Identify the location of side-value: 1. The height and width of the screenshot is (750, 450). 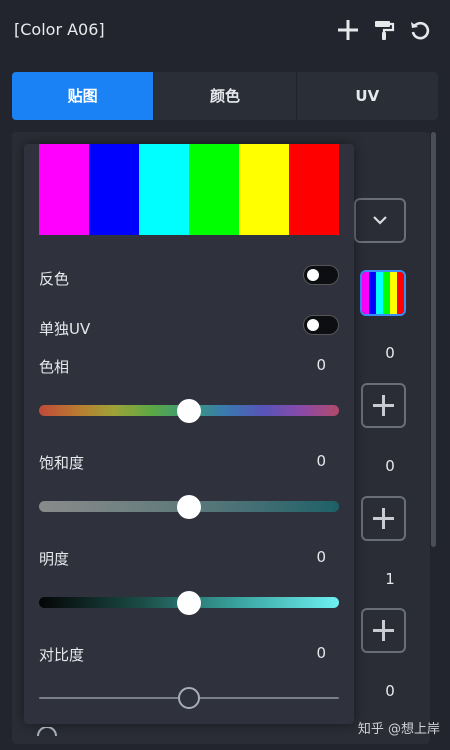
(390, 579).